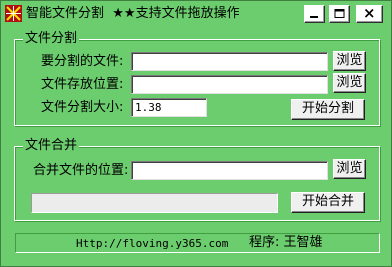 This screenshot has height=267, width=392. What do you see at coordinates (229, 84) in the screenshot?
I see `dest-input` at bounding box center [229, 84].